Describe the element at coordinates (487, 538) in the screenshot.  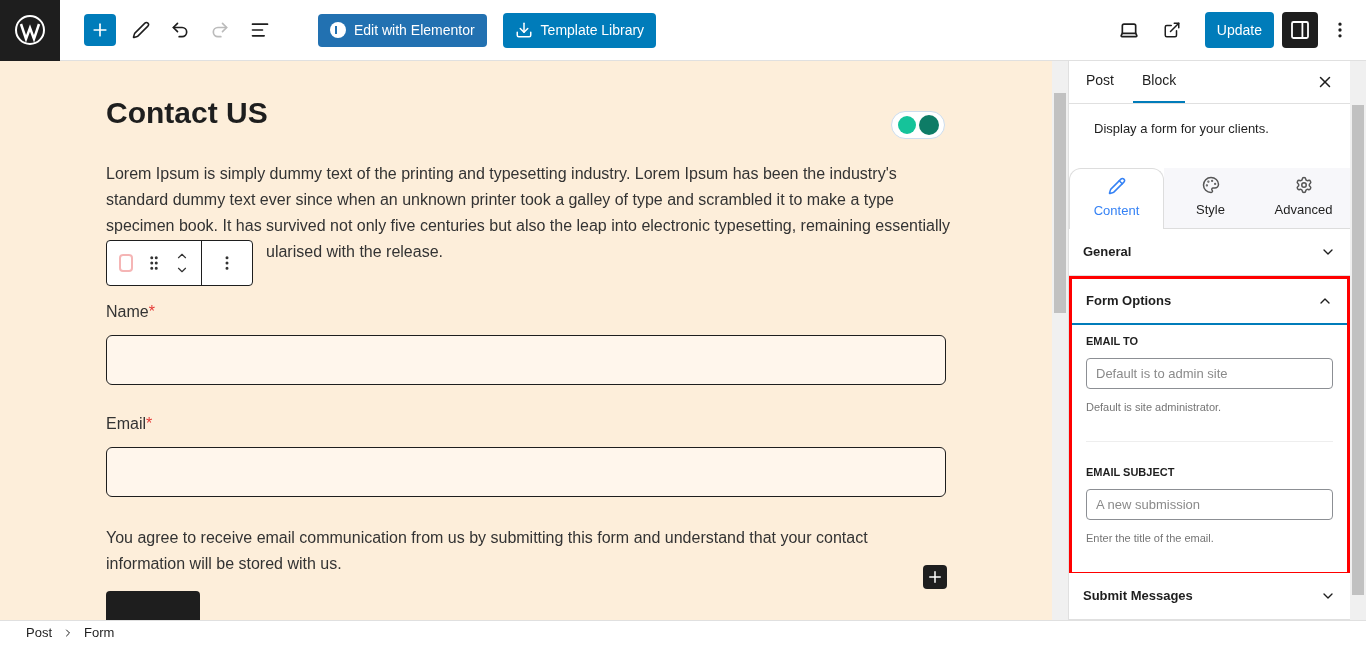
I see `consent-text: You agree to receive email communication from us by submitting this form and understand that your contact` at that location.